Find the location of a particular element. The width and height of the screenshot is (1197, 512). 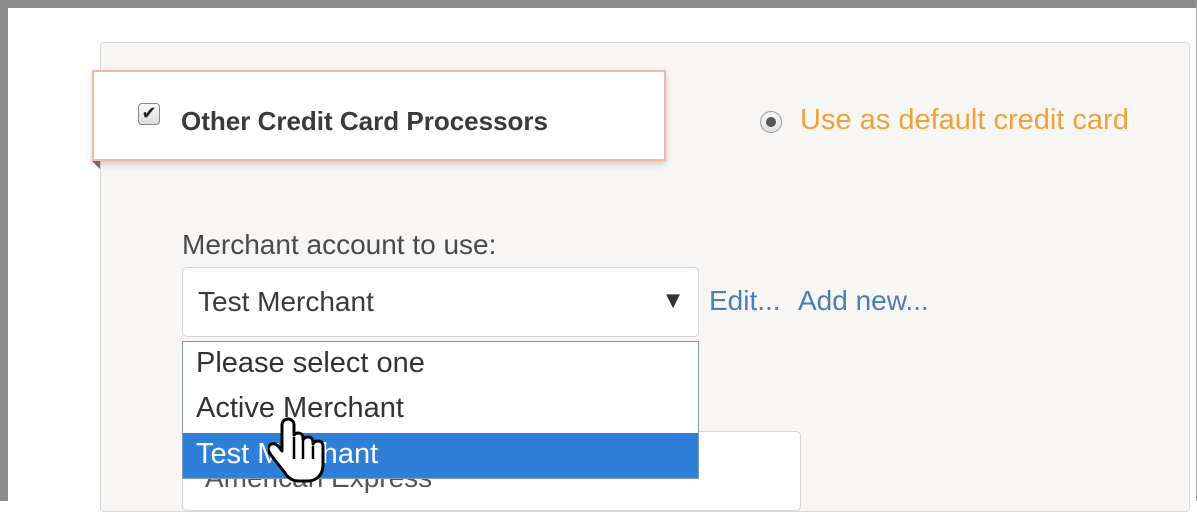

dropdown-option-active-merchant: Active Merchant is located at coordinates (440, 409).